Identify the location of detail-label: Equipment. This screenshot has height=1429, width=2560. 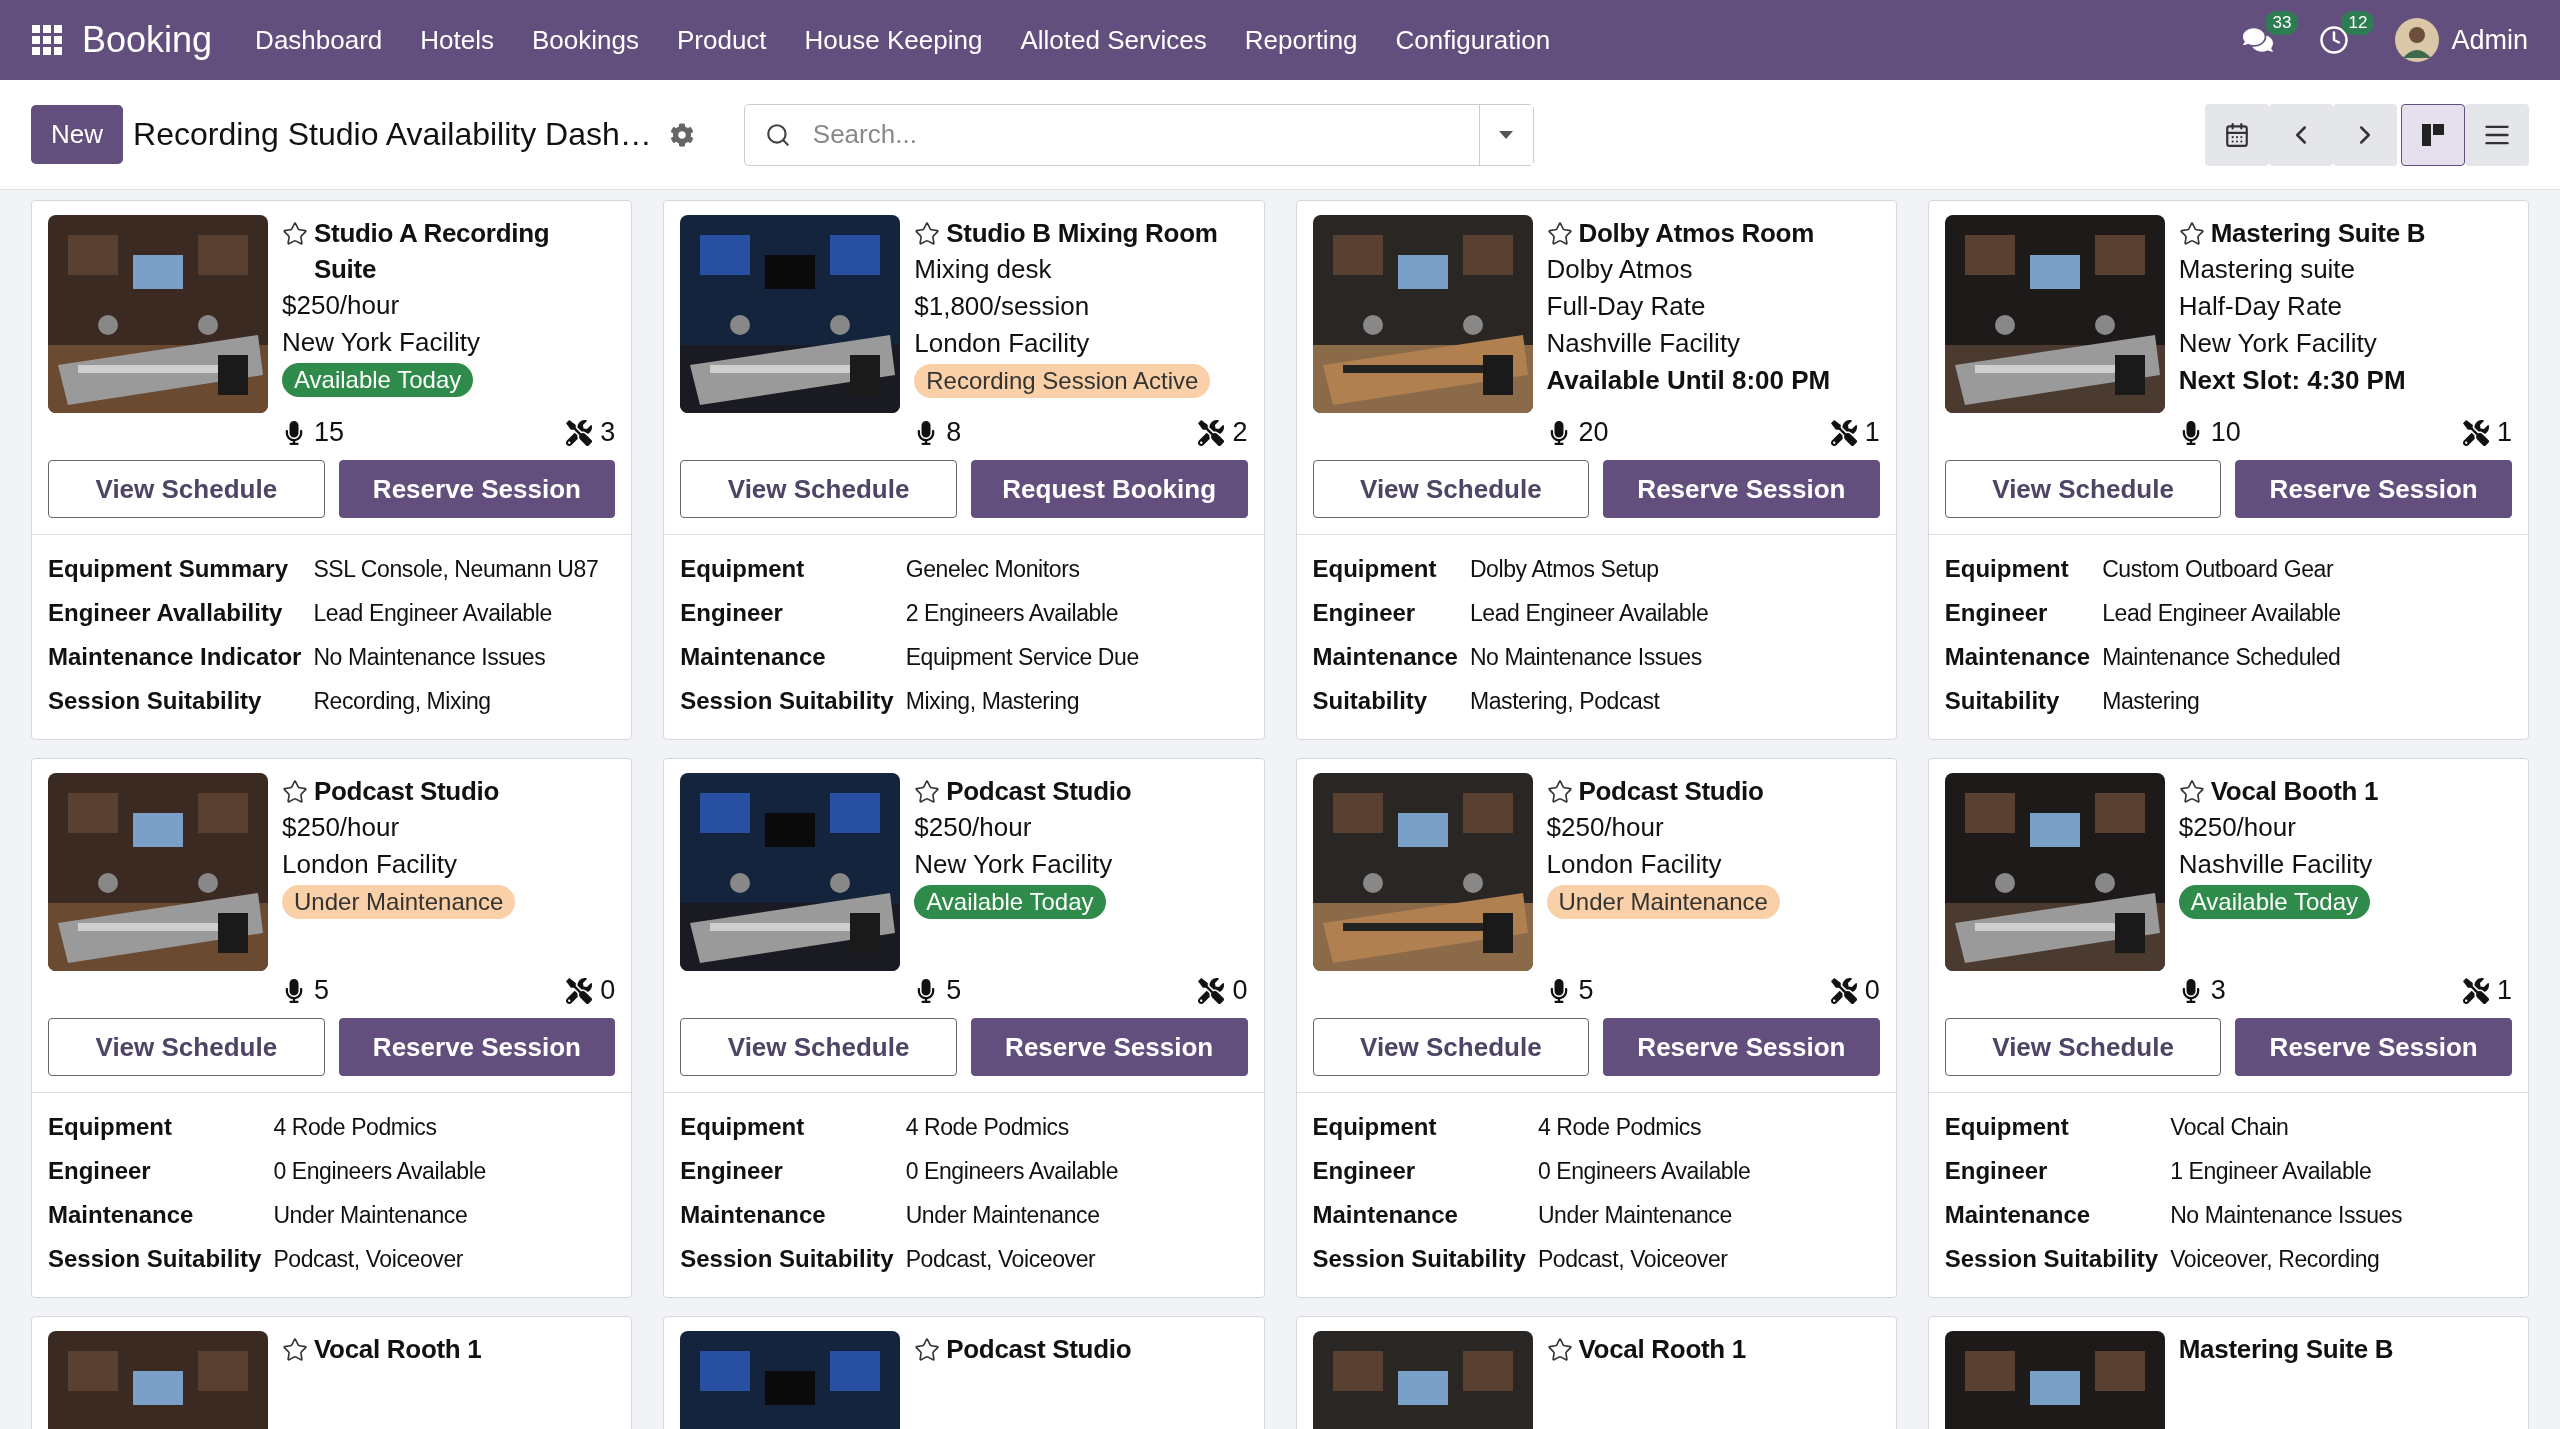
(1375, 1127).